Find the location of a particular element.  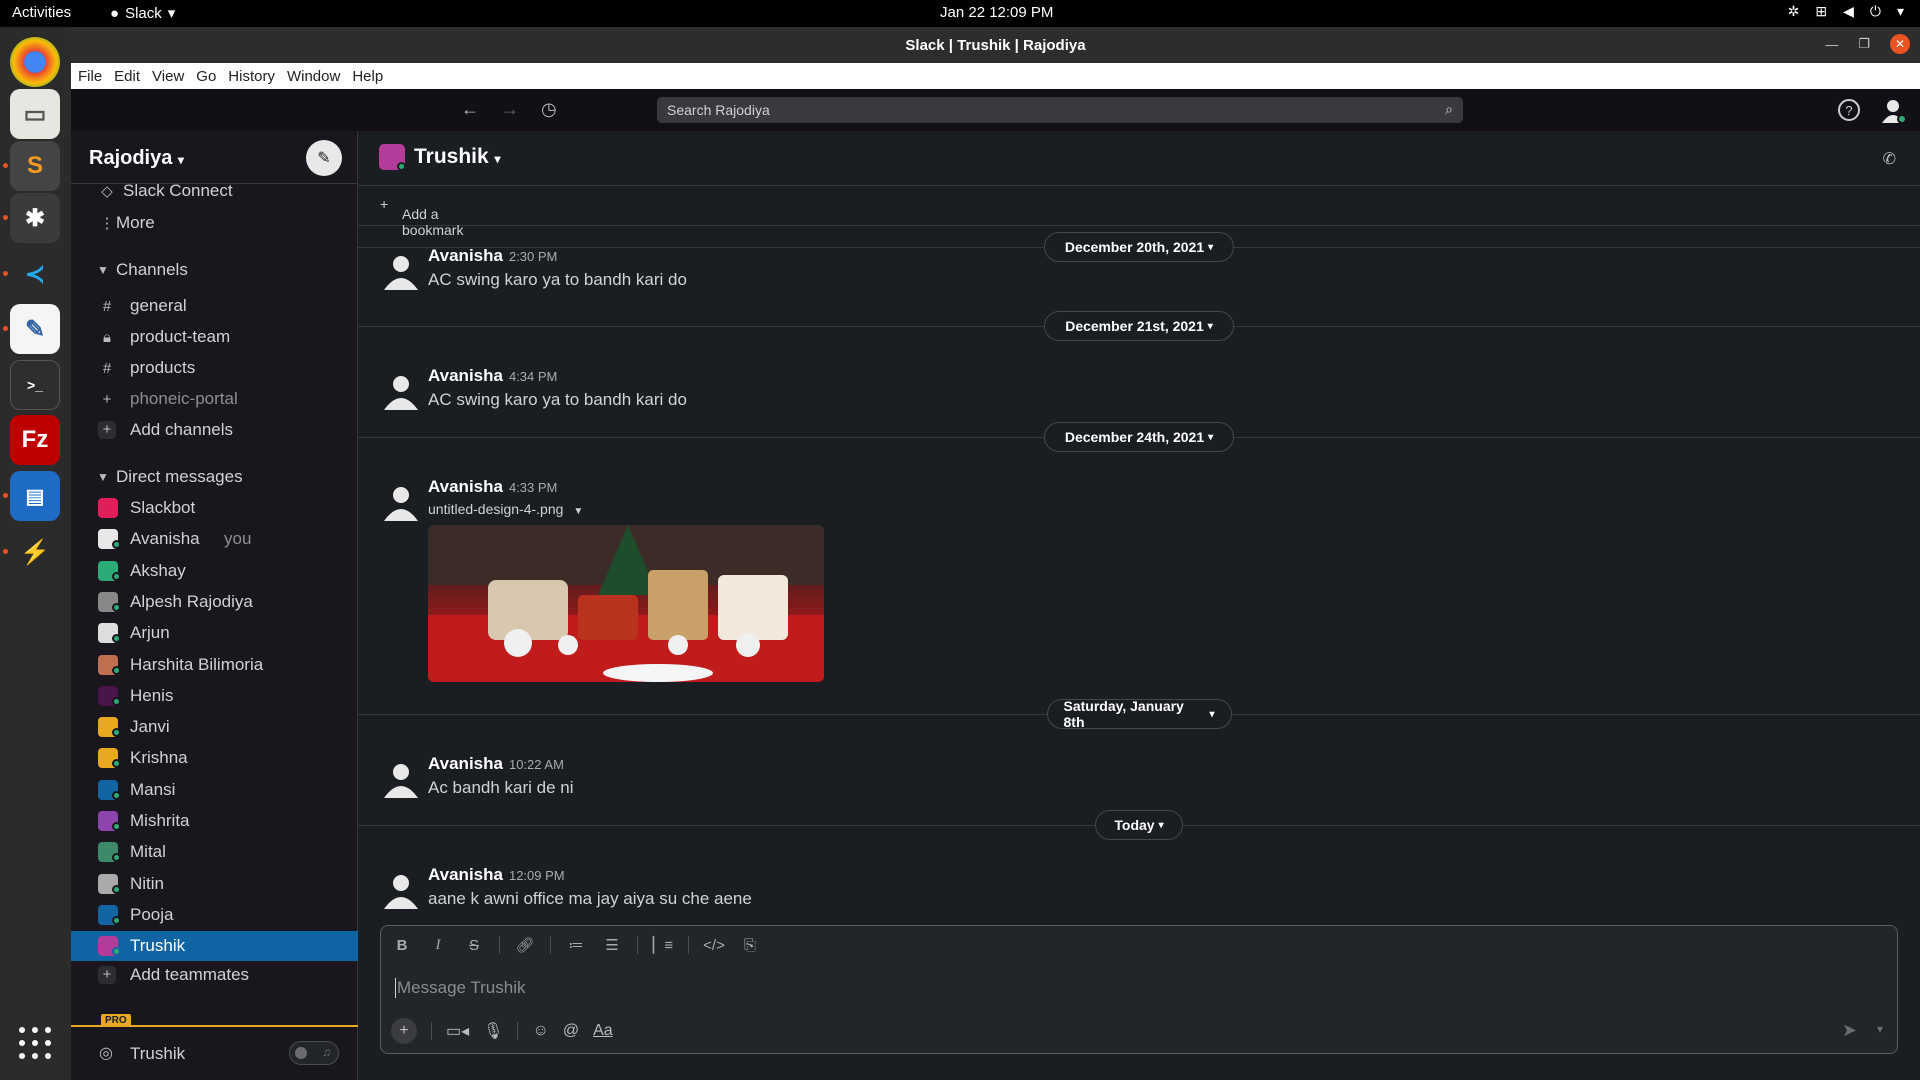

direct-messages-section-header: ▼ Direct messages is located at coordinates (214, 477).